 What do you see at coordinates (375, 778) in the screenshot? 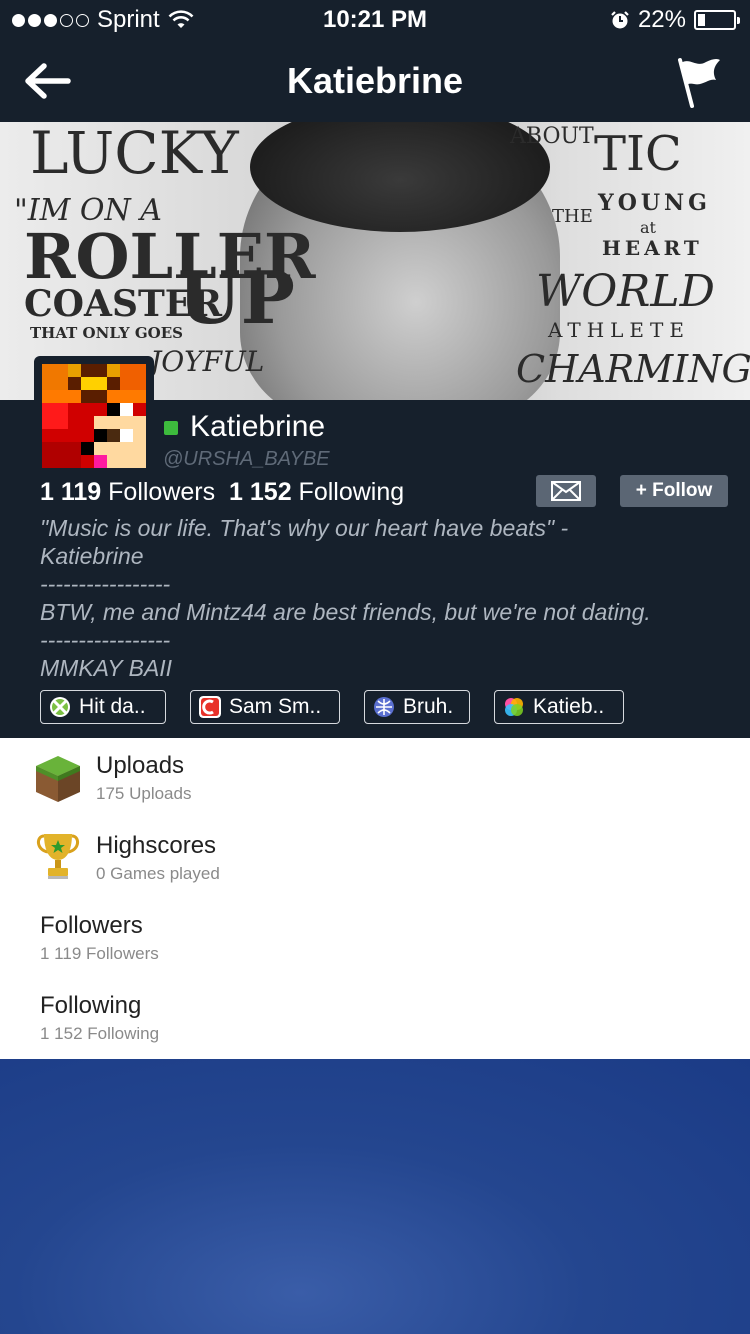
I see `menu-item-uploads: Uploads 175 Uploads` at bounding box center [375, 778].